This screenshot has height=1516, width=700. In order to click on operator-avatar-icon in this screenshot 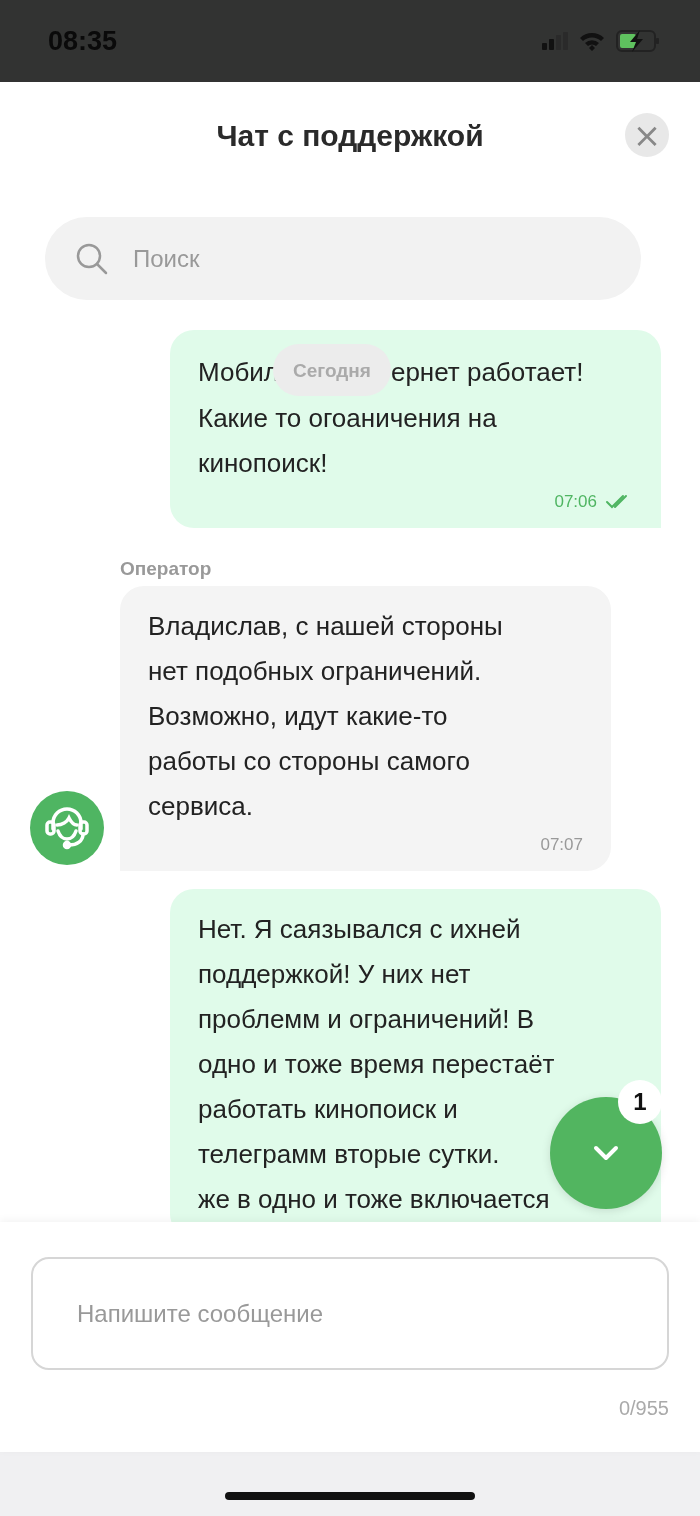, I will do `click(67, 828)`.